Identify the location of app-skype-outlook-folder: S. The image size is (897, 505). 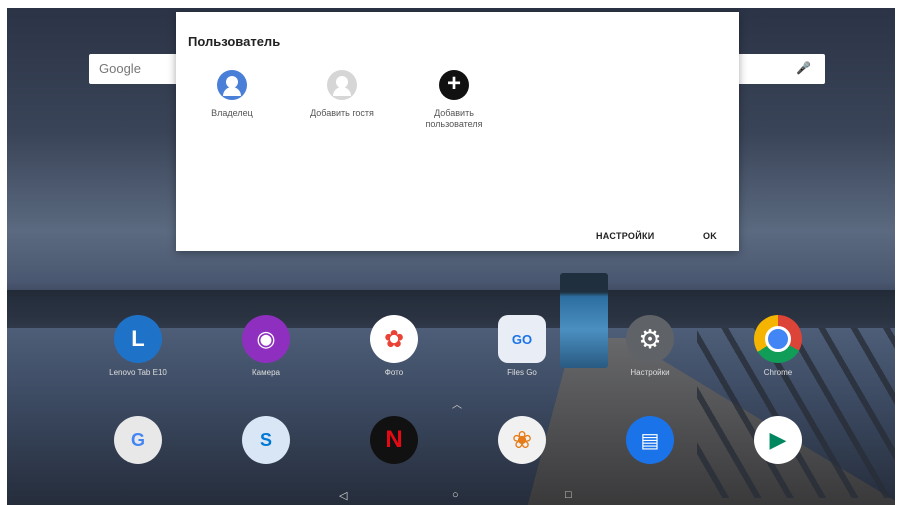
(266, 440).